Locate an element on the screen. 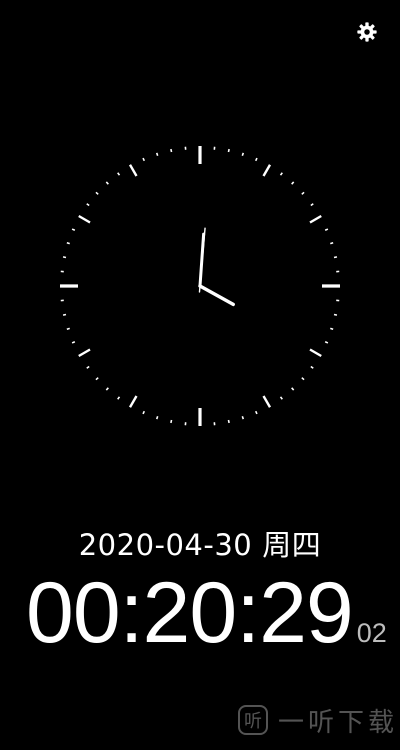  time-display: 00:20:29 02 is located at coordinates (206, 613).